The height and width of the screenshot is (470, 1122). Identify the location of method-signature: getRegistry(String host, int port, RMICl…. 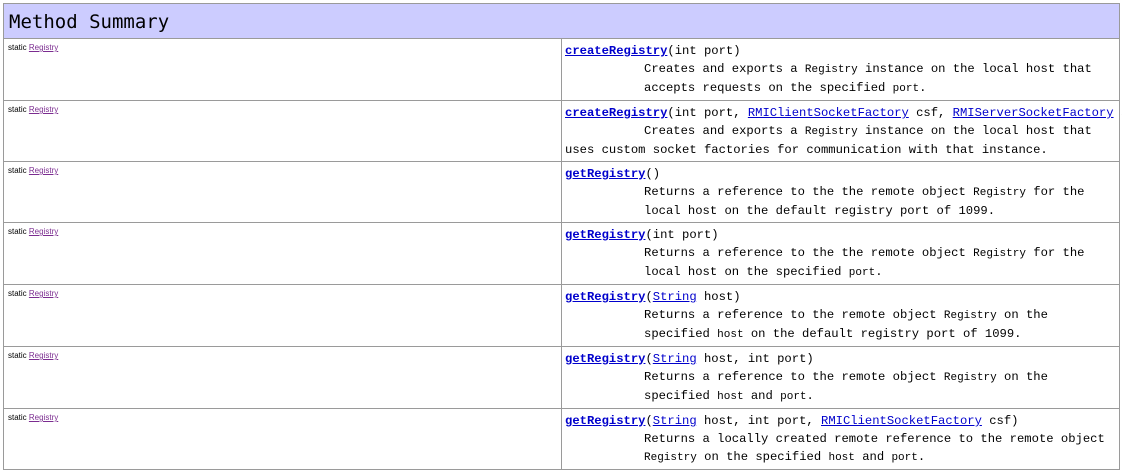
(792, 421).